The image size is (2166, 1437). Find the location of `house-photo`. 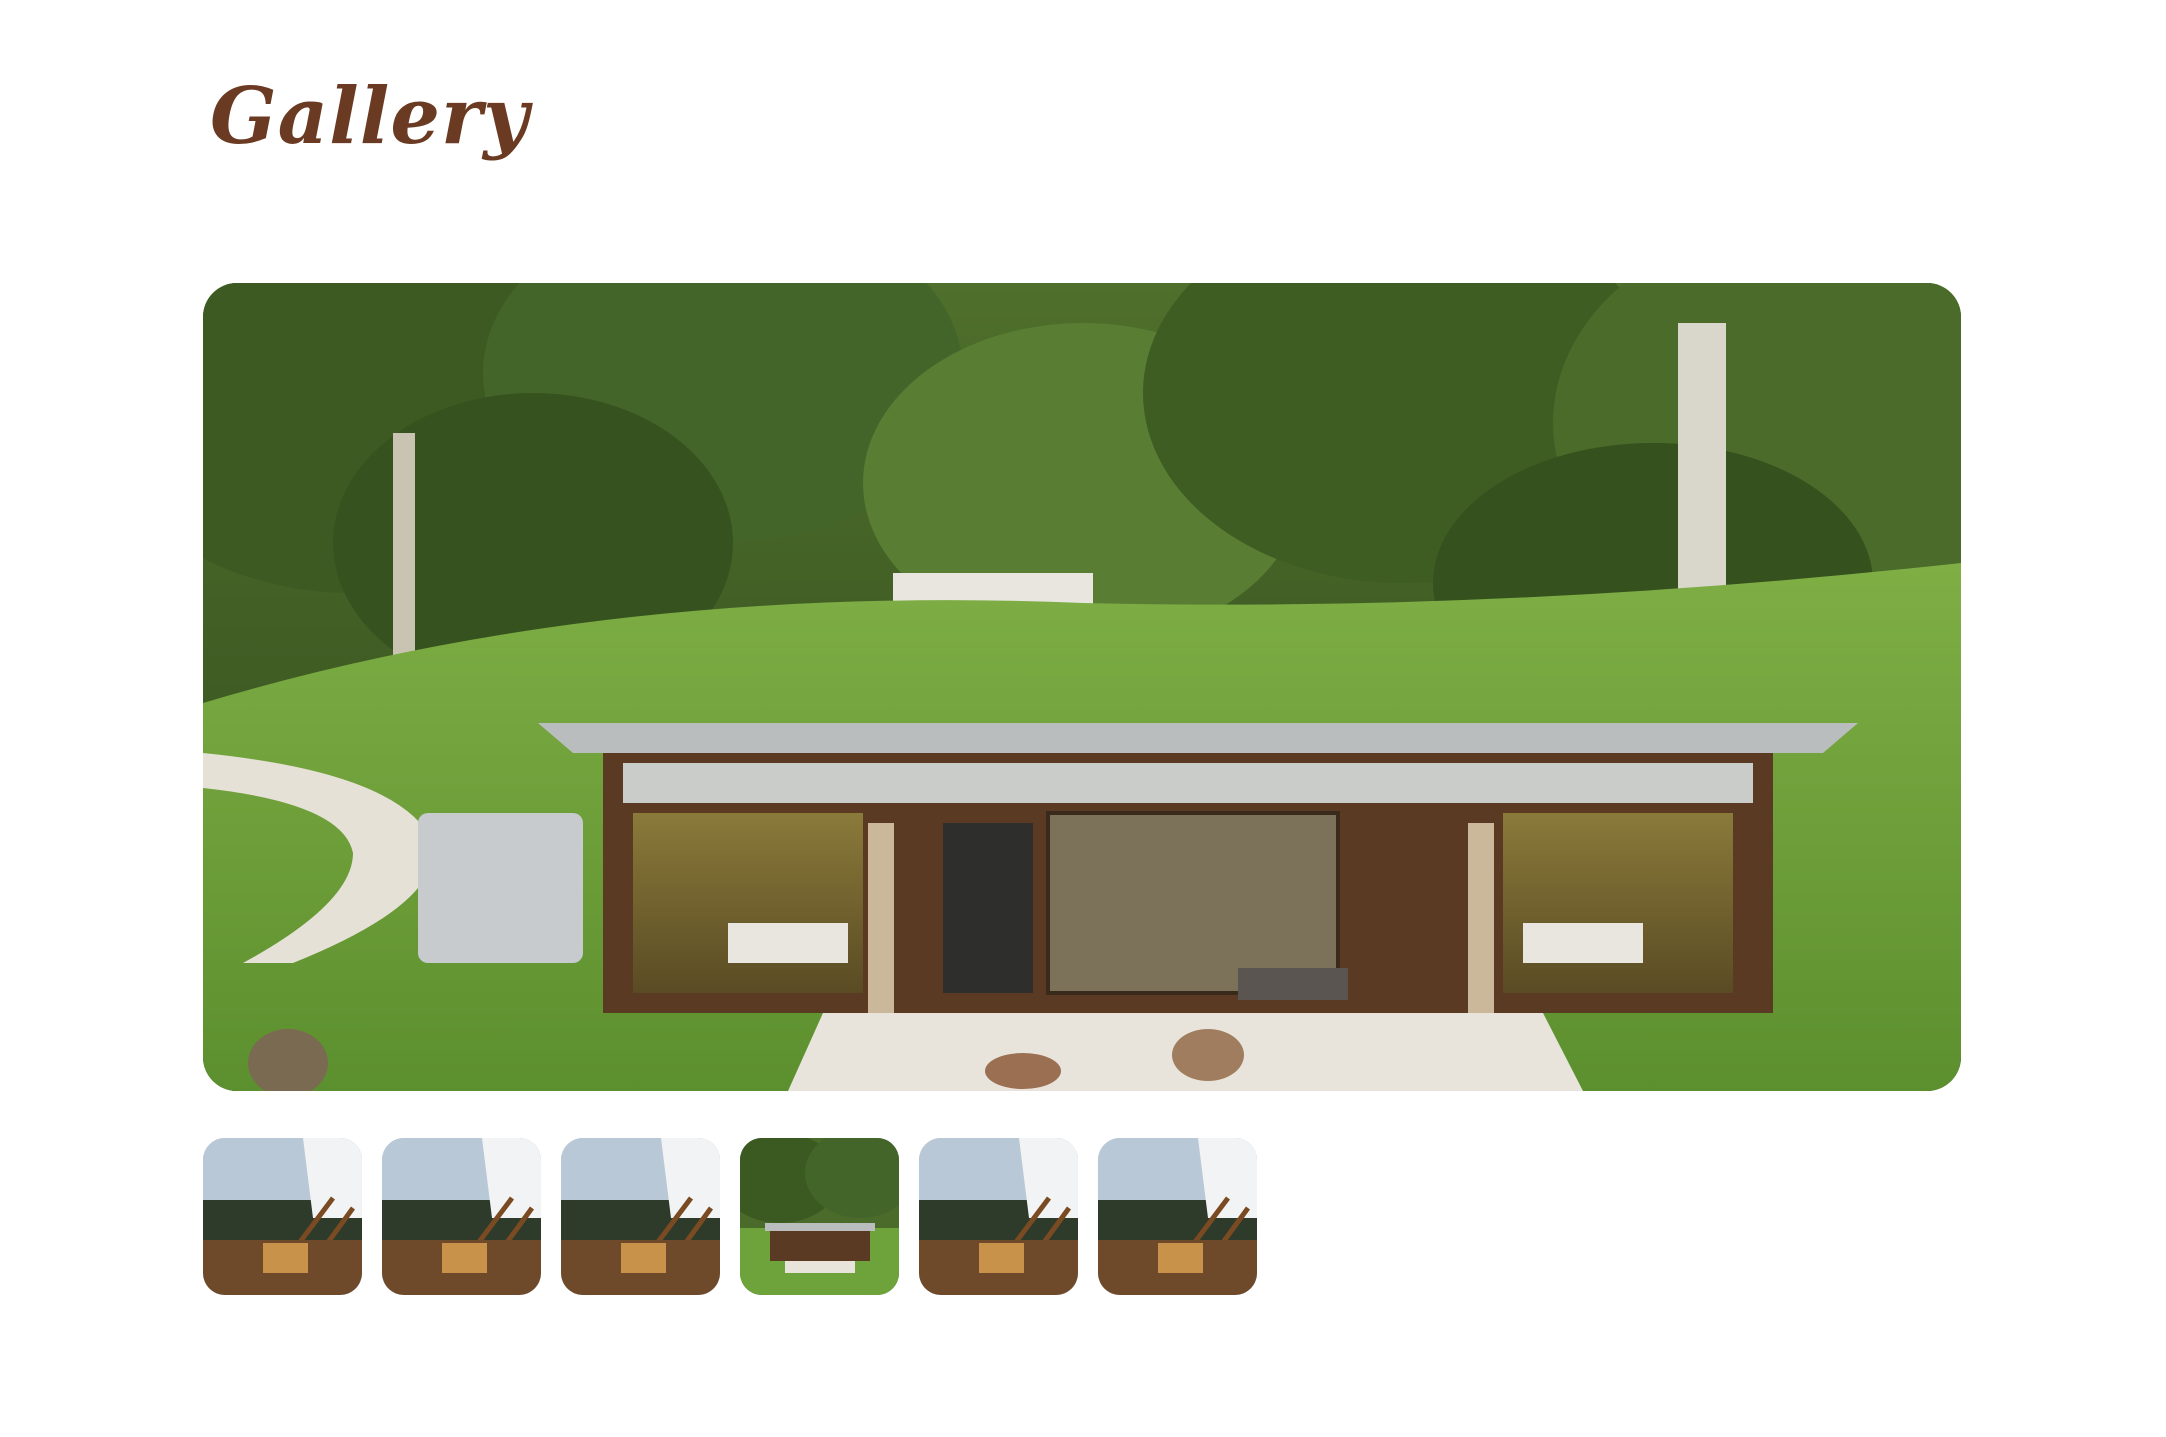

house-photo is located at coordinates (819, 1216).